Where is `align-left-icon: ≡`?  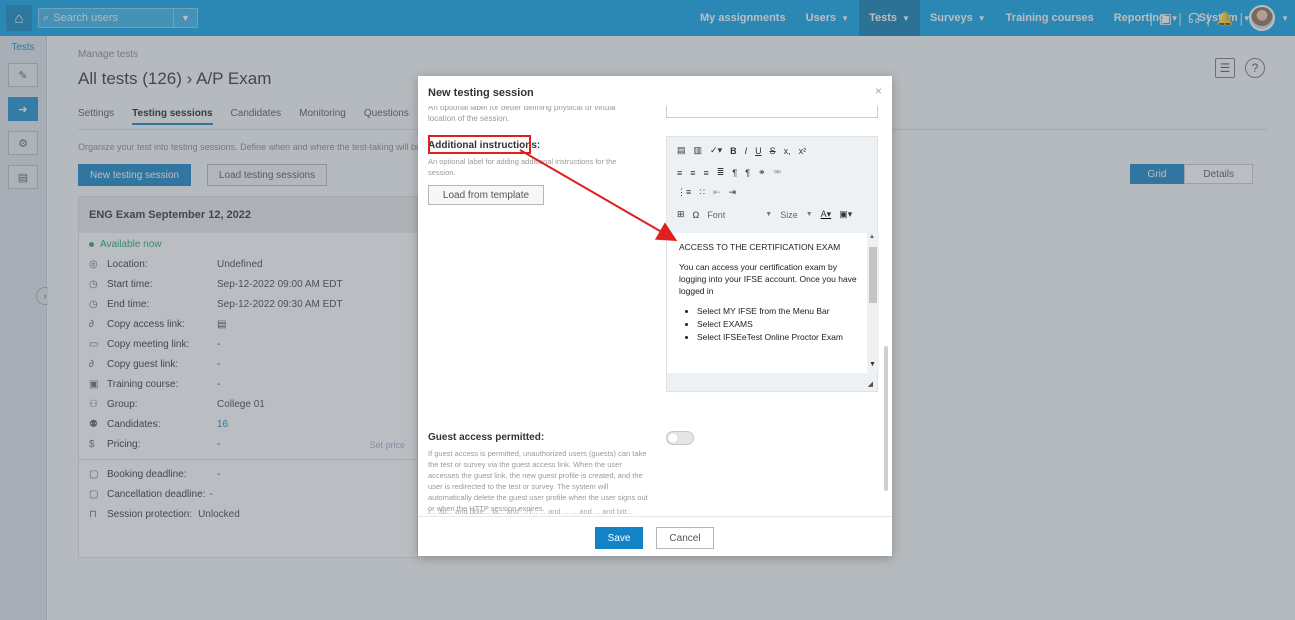
align-left-icon: ≡ is located at coordinates (679, 173).